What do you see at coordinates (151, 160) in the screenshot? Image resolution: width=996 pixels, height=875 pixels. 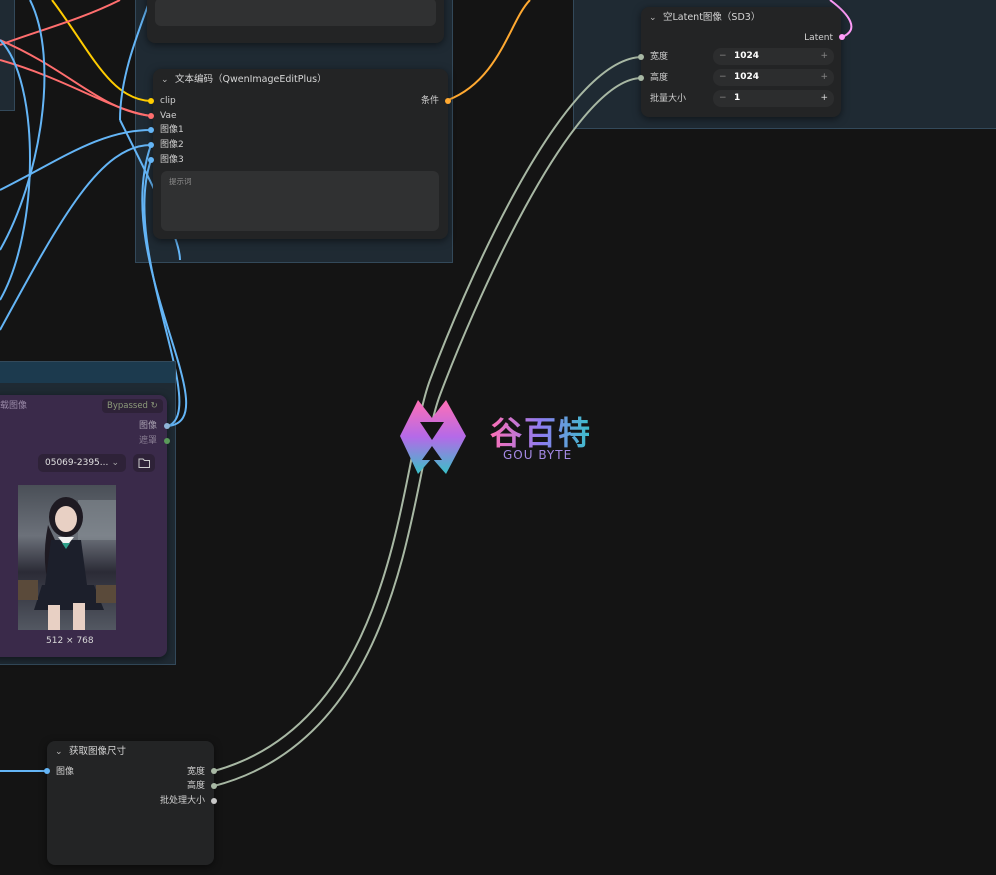 I see `image3-input-dot` at bounding box center [151, 160].